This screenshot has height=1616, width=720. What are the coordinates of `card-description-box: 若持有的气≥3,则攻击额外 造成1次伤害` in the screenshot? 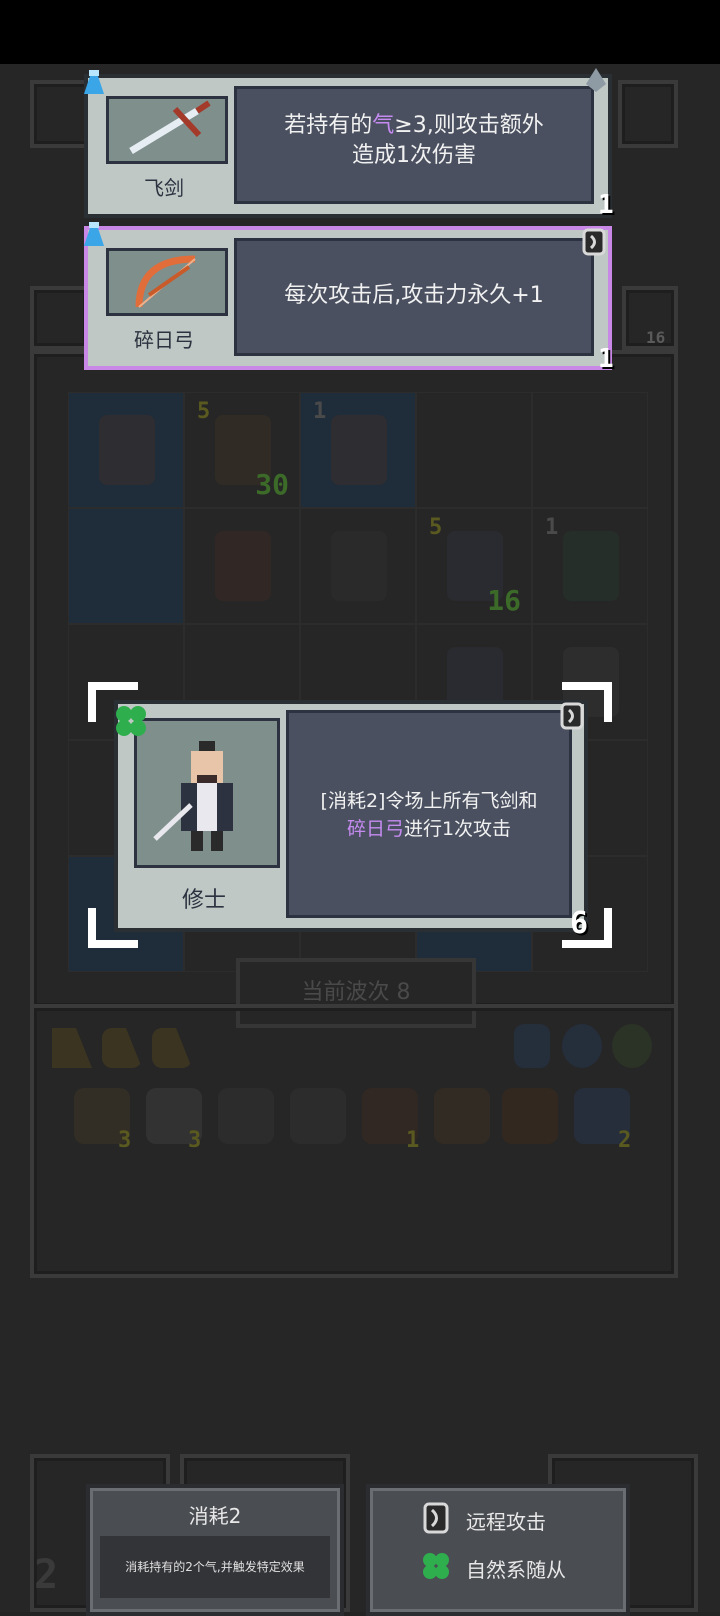 It's located at (414, 145).